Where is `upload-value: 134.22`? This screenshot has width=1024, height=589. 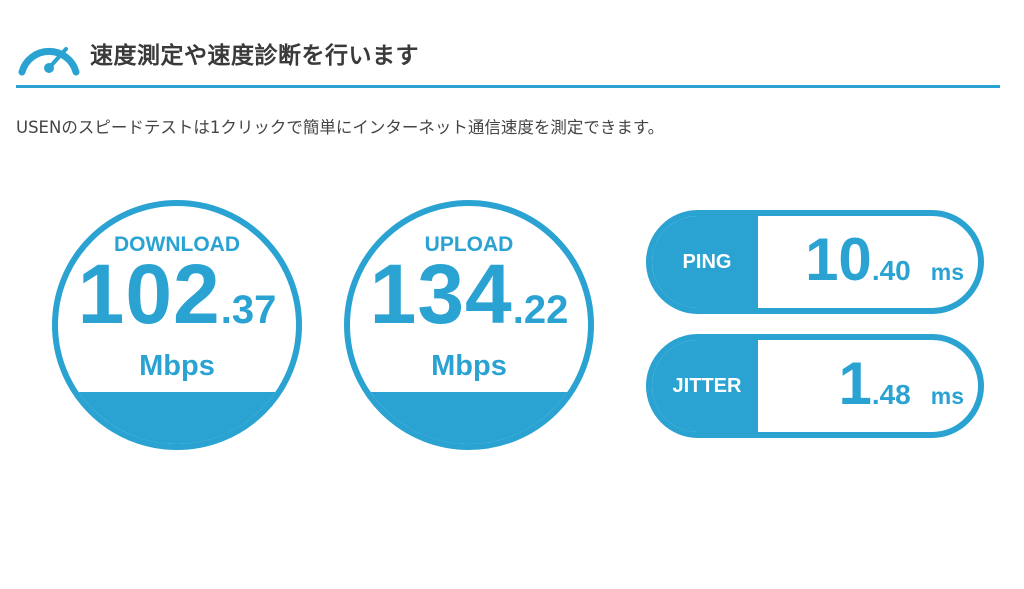
upload-value: 134.22 is located at coordinates (469, 294).